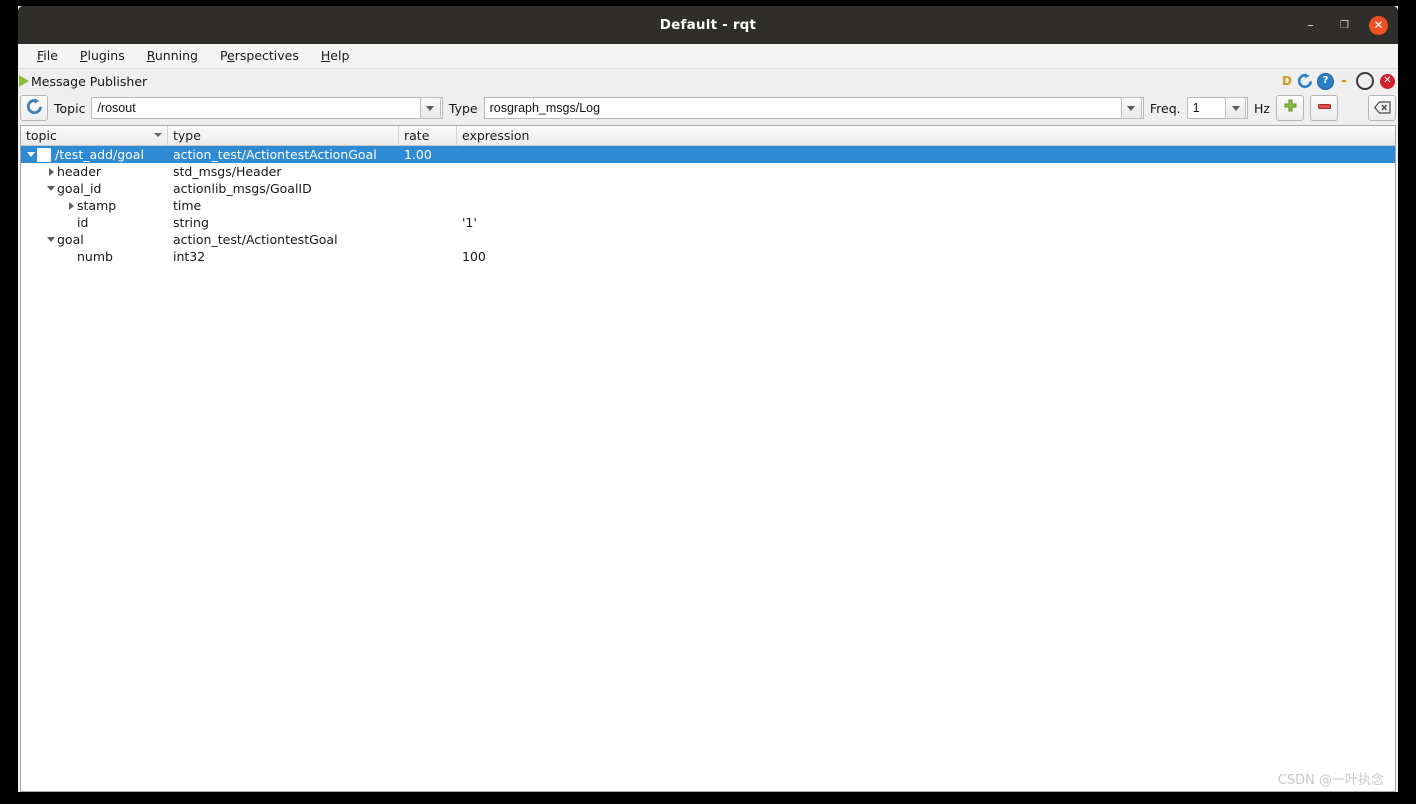  I want to click on close-icon: ✕, so click(1378, 25).